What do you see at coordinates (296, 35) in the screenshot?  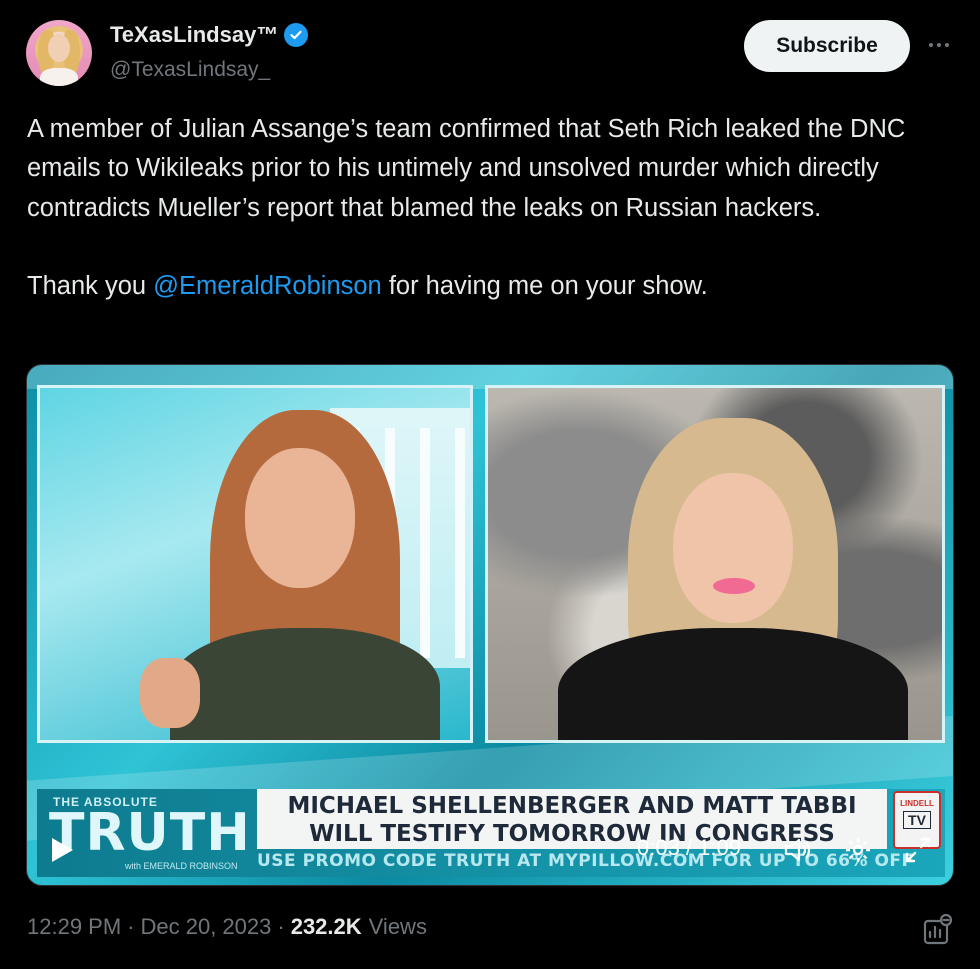 I see `verified-badge-icon` at bounding box center [296, 35].